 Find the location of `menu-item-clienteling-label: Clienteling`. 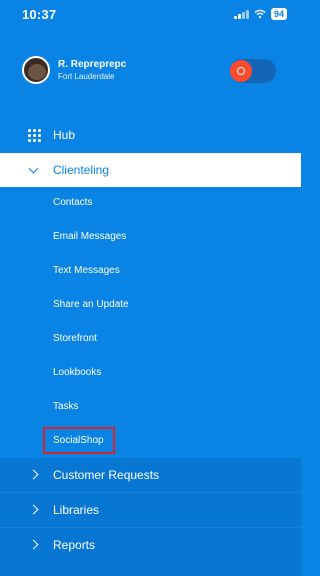

menu-item-clienteling-label: Clienteling is located at coordinates (81, 170).